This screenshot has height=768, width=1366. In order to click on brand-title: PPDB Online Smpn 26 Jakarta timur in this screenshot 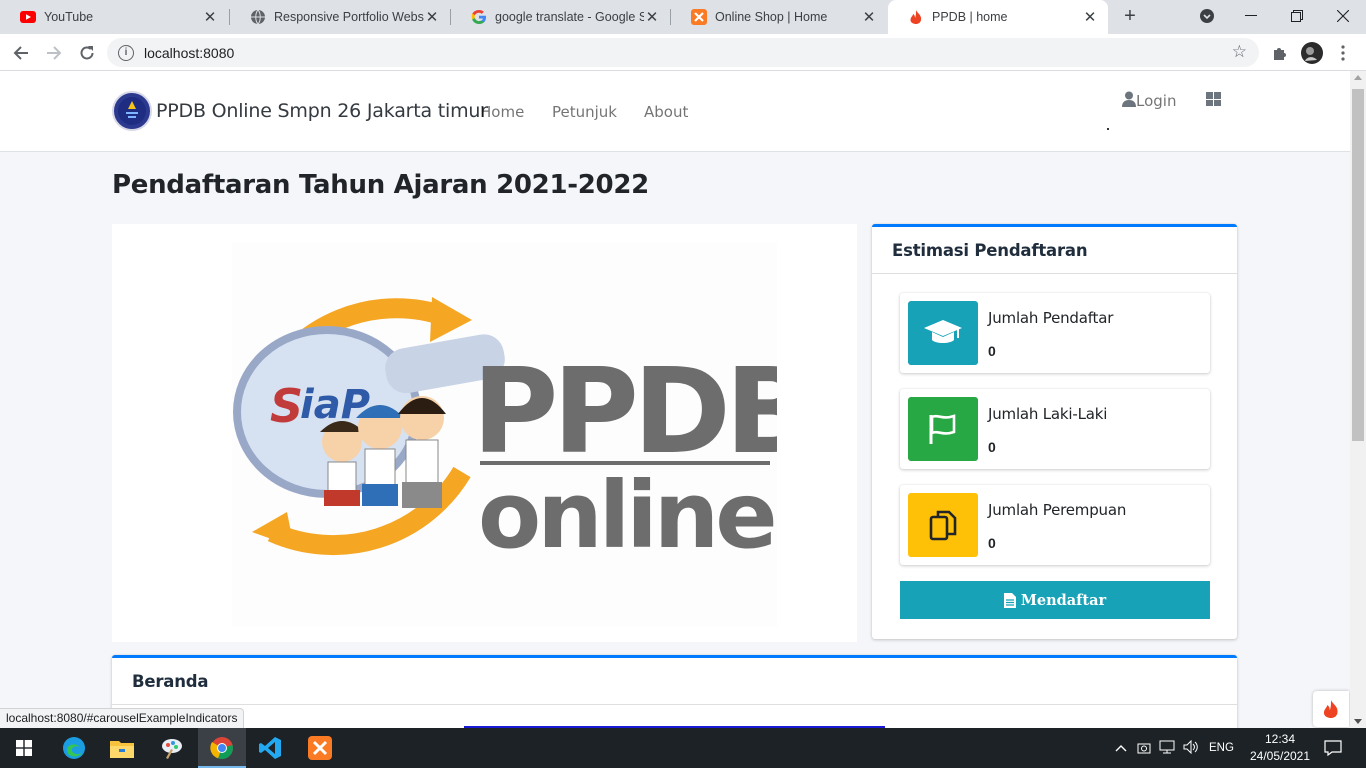, I will do `click(322, 111)`.